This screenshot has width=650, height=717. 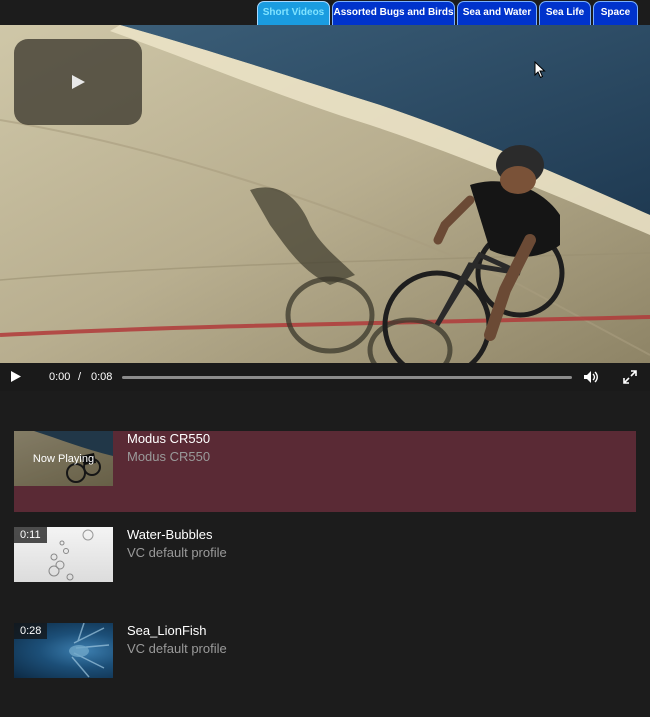 I want to click on tab-short-videos: Short Videos, so click(x=293, y=13).